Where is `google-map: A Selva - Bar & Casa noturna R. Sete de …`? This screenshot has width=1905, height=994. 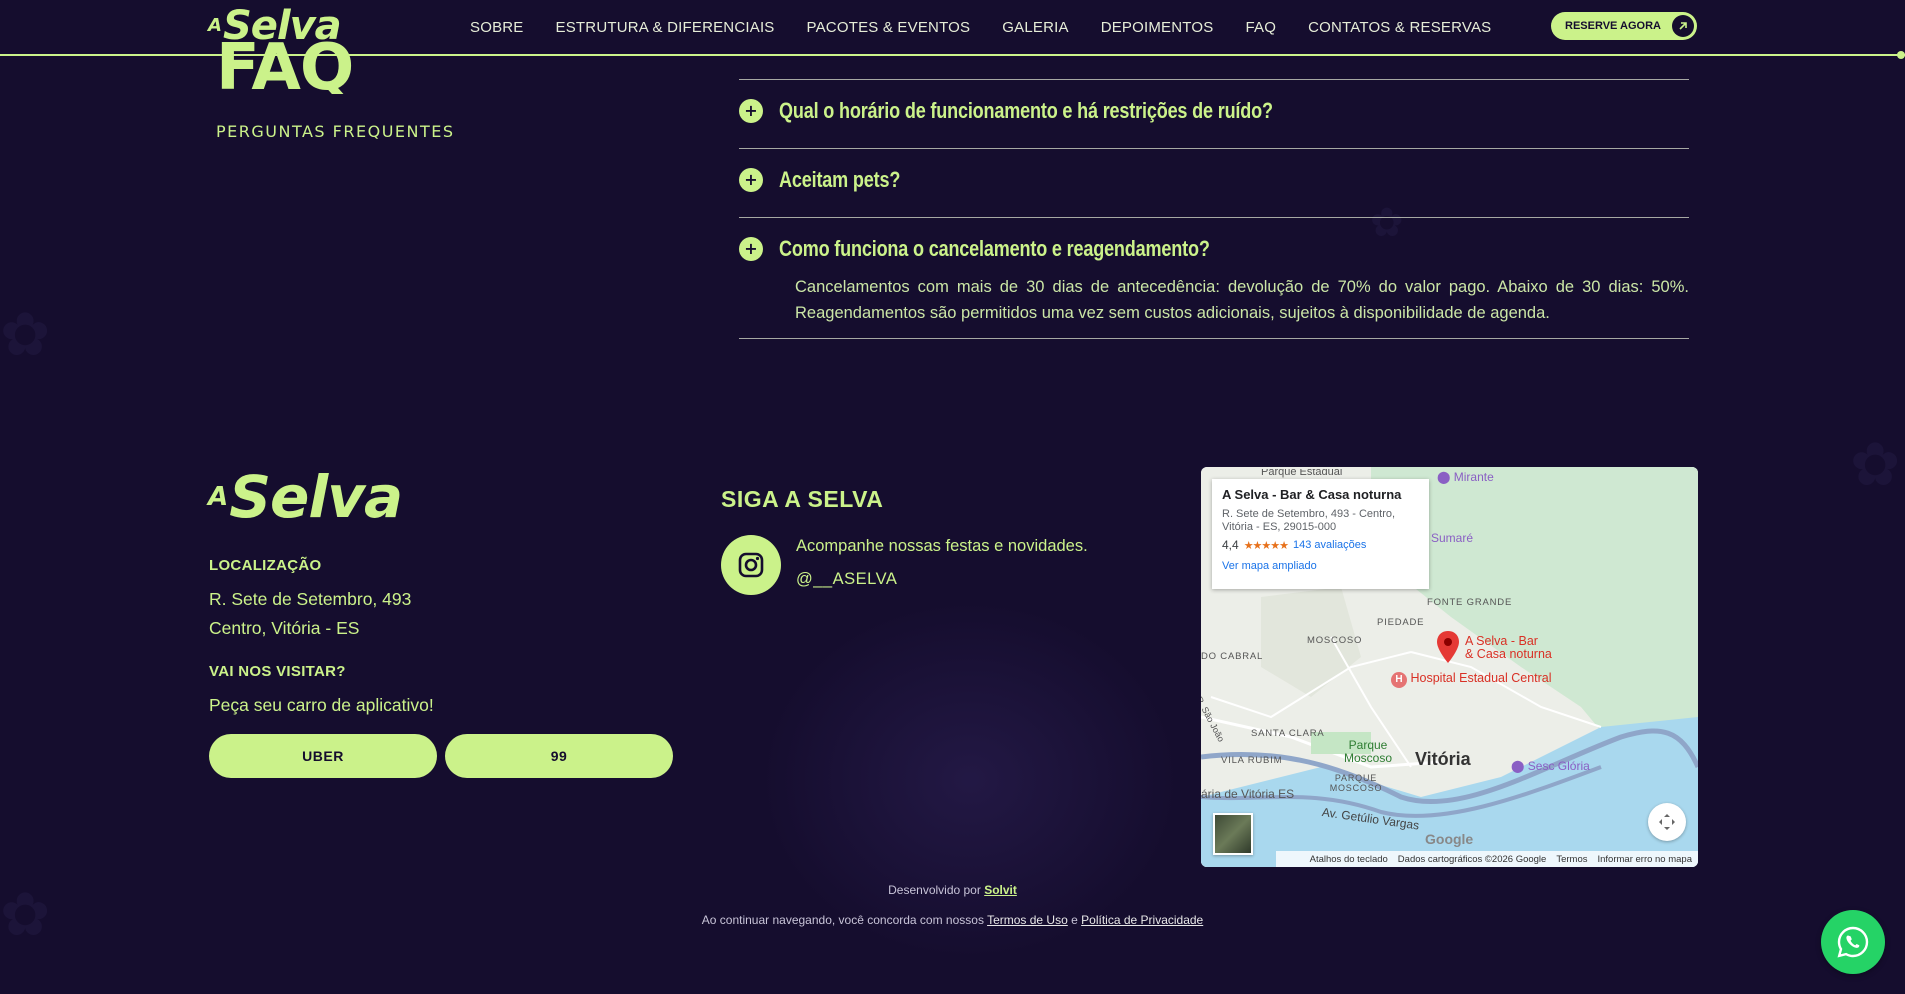 google-map: A Selva - Bar & Casa noturna R. Sete de … is located at coordinates (1449, 667).